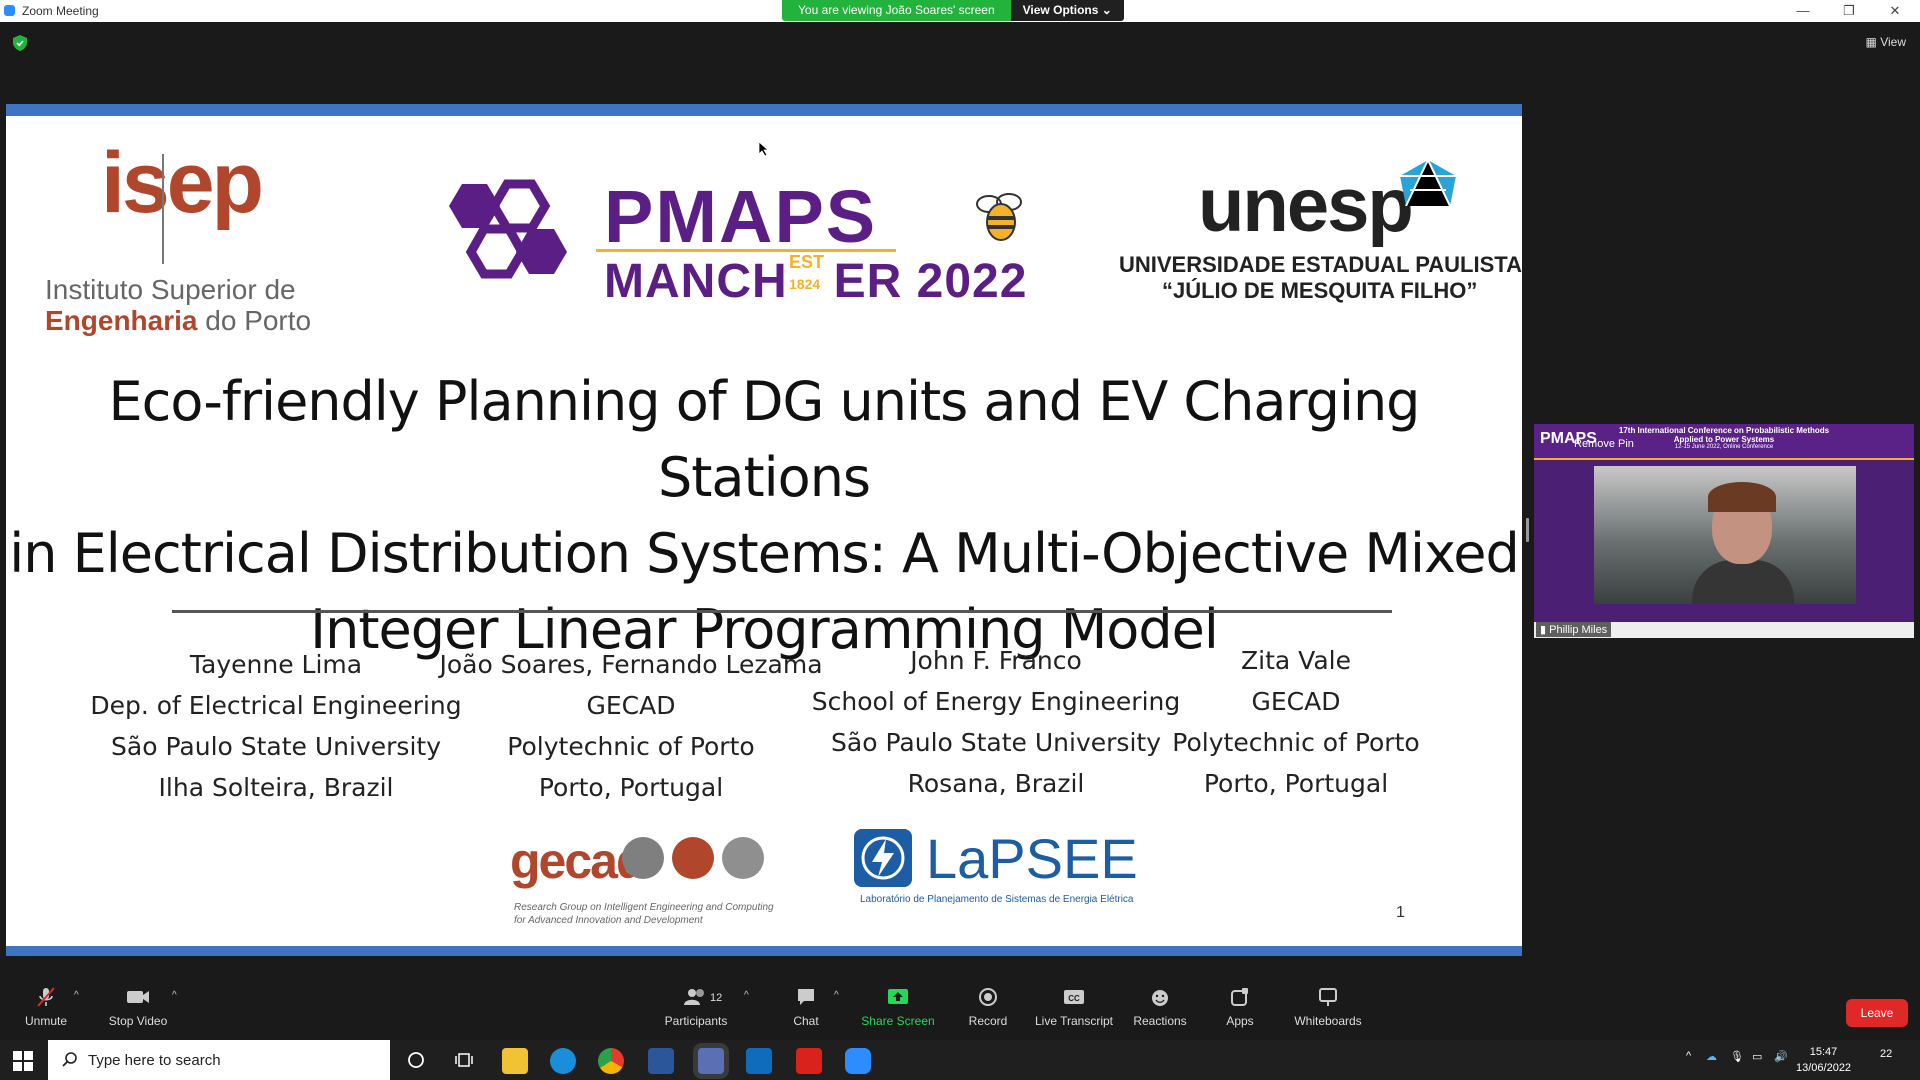 This screenshot has width=1920, height=1080. Describe the element at coordinates (764, 110) in the screenshot. I see `slide-top-bar` at that location.